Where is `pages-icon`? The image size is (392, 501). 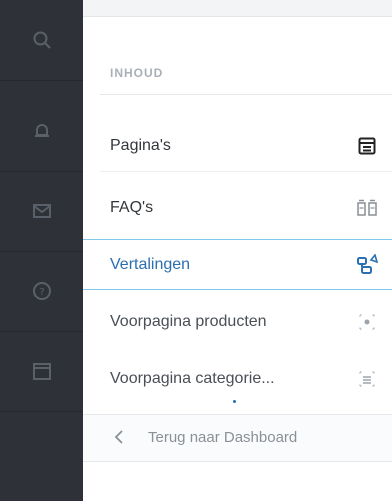 pages-icon is located at coordinates (367, 146).